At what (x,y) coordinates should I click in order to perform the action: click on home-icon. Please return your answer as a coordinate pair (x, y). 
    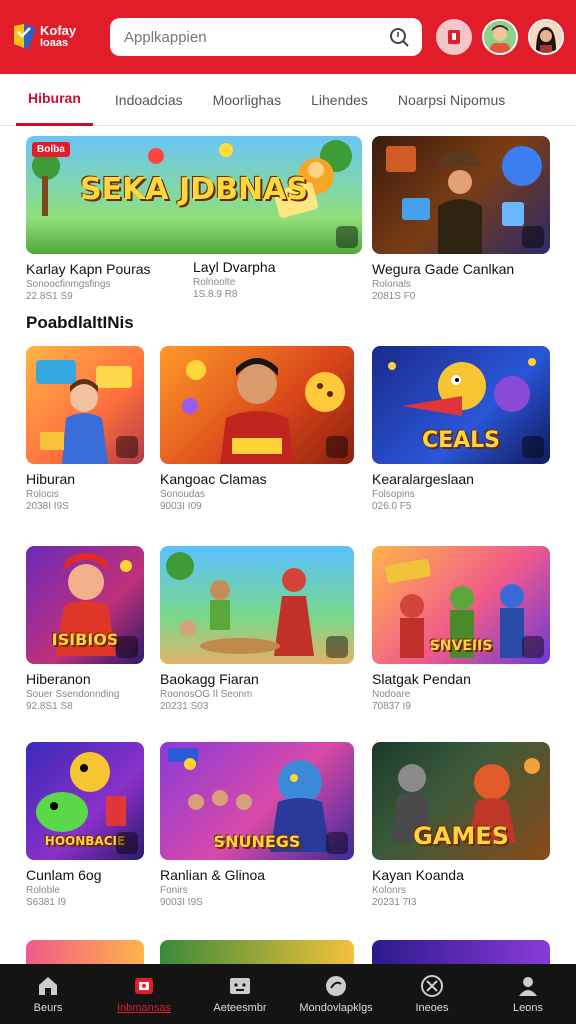
    Looking at the image, I should click on (48, 986).